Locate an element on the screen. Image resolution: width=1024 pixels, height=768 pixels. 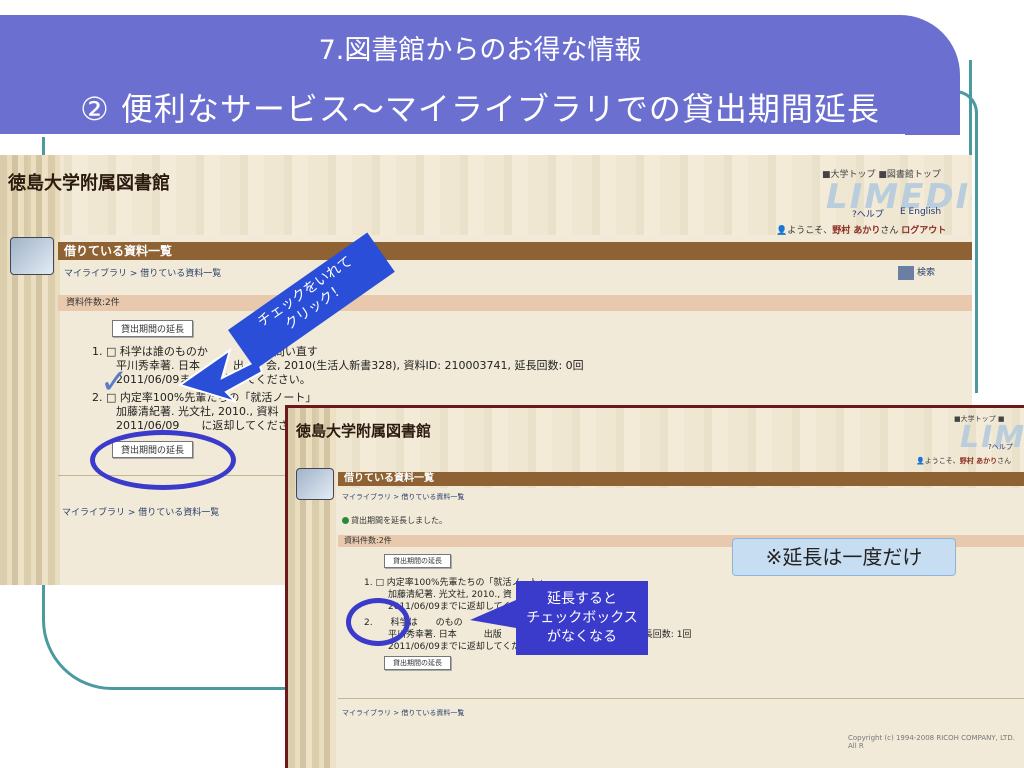
status-message: 貸出期間を延長しました。 is located at coordinates (394, 520).